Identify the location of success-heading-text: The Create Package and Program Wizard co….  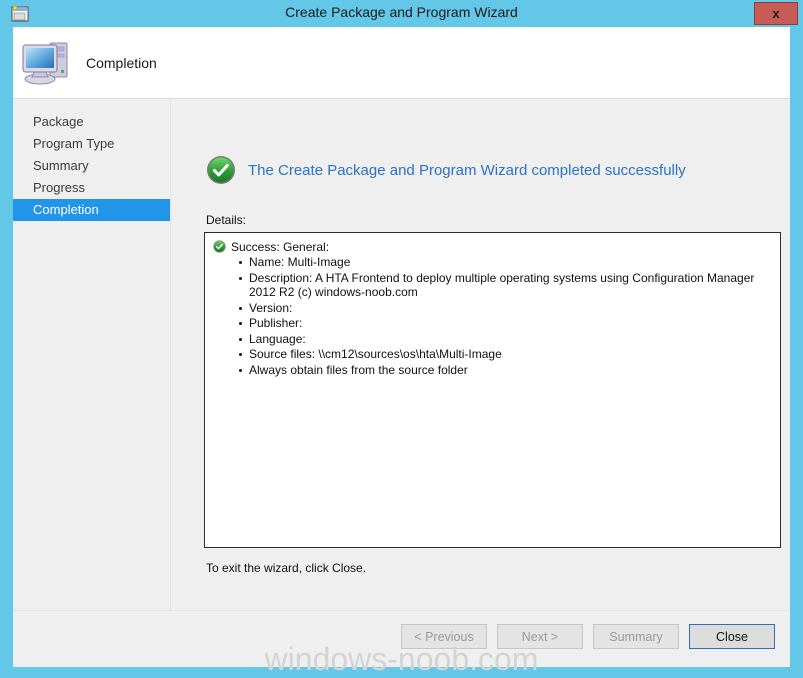
(467, 170).